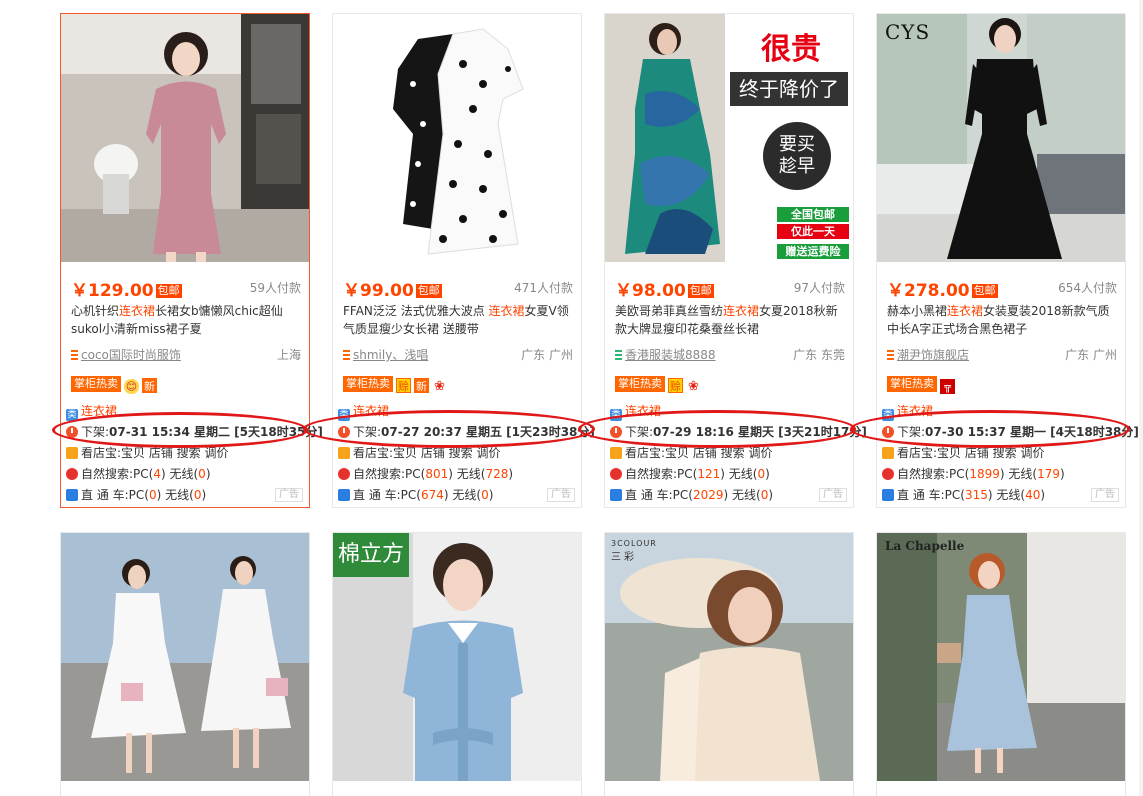  I want to click on promo-green-2: 仅此一天, so click(813, 231).